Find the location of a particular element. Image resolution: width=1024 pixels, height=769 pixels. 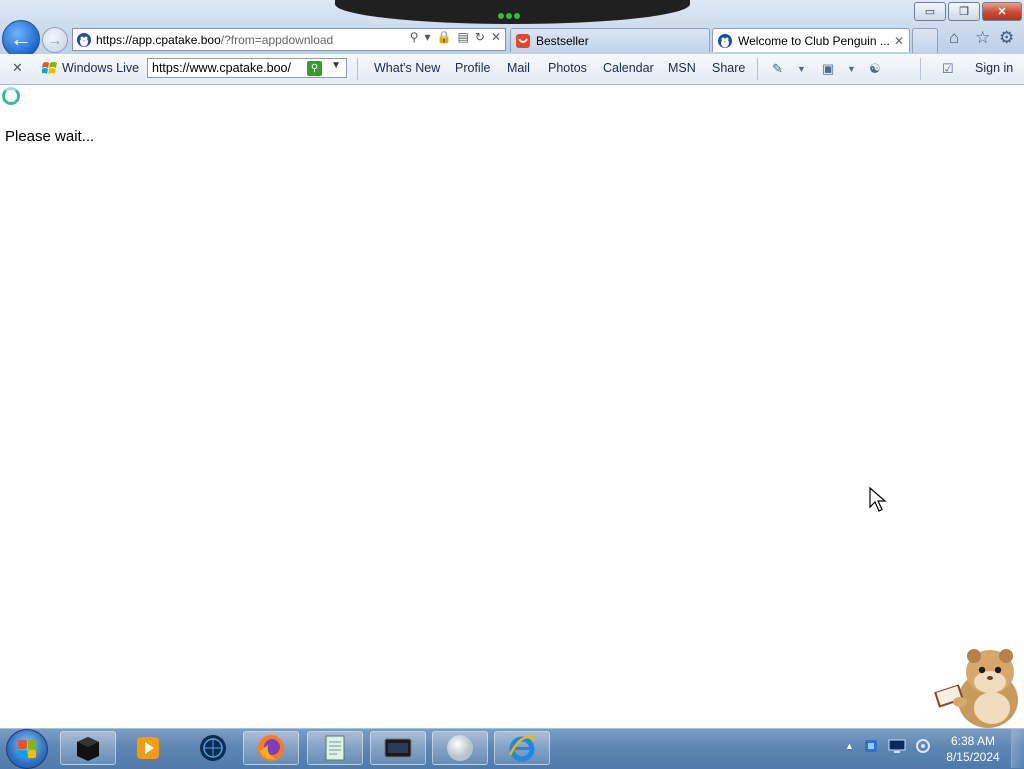

notepad-icon is located at coordinates (335, 748).